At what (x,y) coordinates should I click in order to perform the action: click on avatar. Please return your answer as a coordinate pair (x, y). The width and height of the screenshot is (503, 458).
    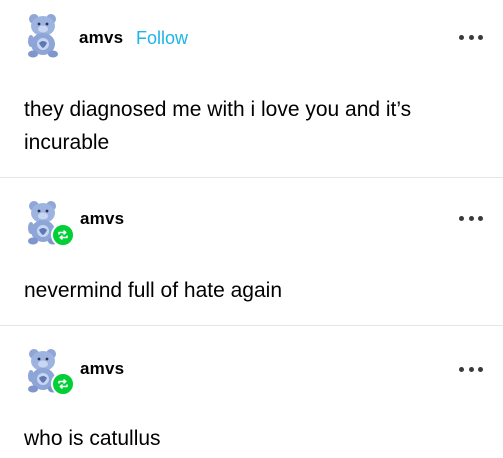
    Looking at the image, I should click on (43, 35).